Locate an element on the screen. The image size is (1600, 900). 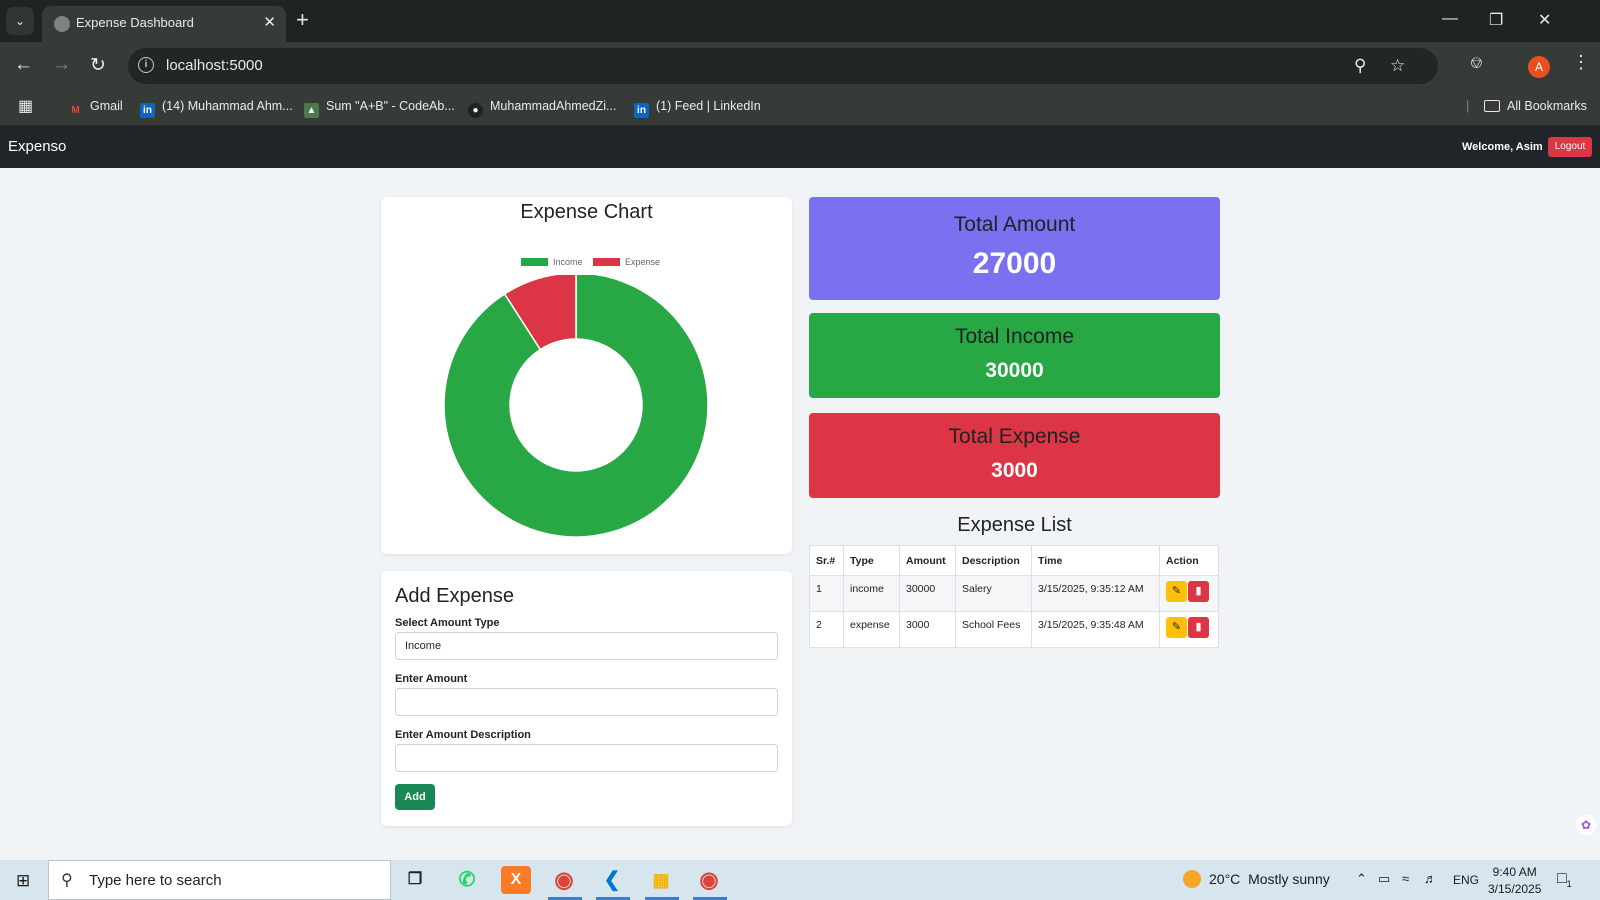
task-view-icon: ❐ is located at coordinates (415, 880).